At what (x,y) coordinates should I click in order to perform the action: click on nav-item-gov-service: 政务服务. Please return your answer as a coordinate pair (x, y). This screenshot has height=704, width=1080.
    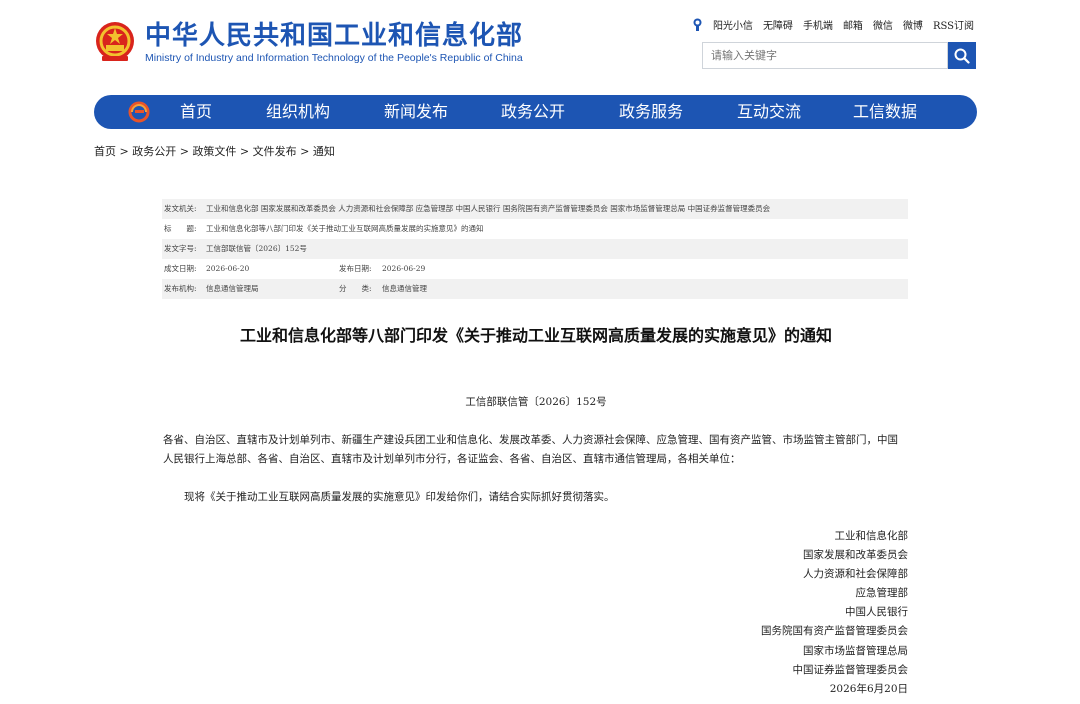
    Looking at the image, I should click on (651, 112).